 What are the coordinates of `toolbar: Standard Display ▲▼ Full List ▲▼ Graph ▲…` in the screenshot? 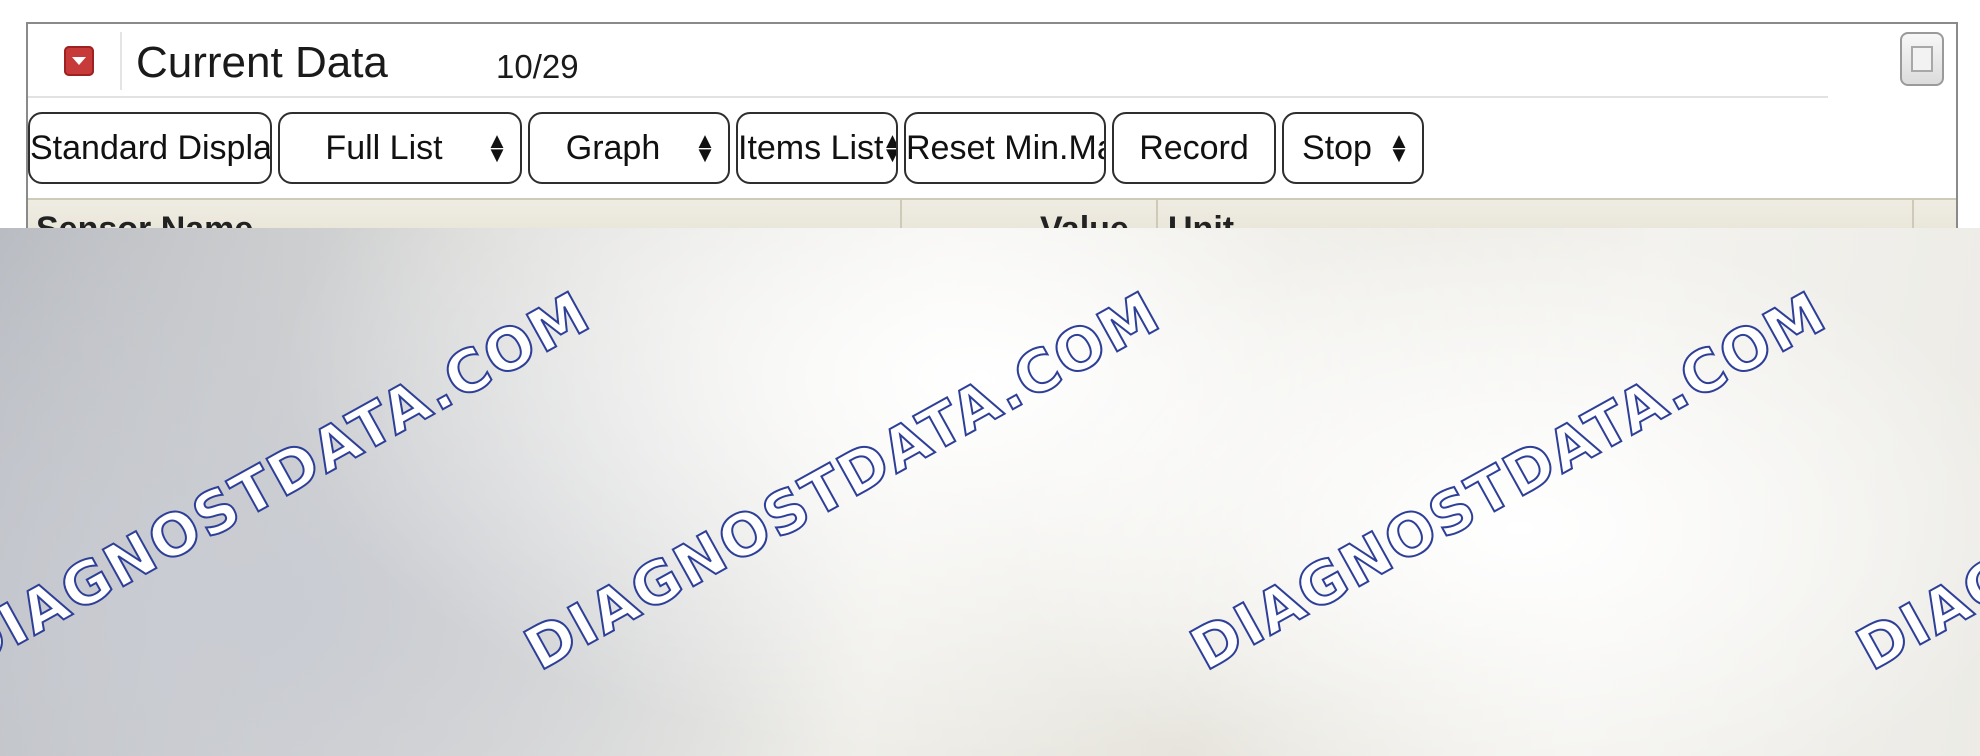 It's located at (992, 150).